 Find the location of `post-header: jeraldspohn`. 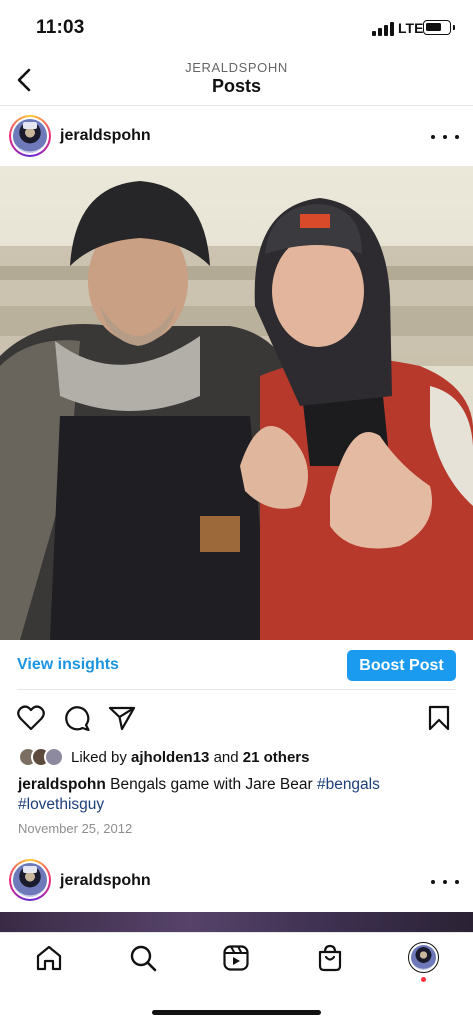

post-header: jeraldspohn is located at coordinates (236, 137).